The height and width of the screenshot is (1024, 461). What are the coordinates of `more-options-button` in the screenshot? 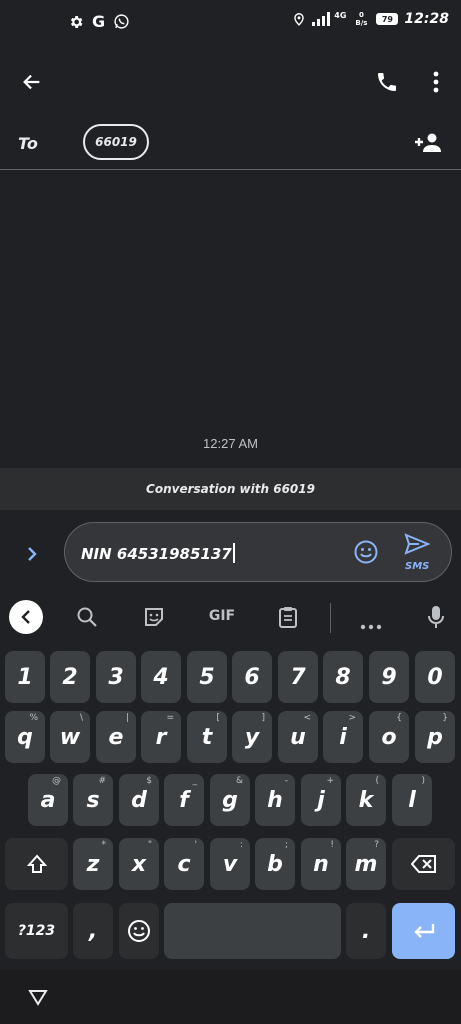 It's located at (436, 82).